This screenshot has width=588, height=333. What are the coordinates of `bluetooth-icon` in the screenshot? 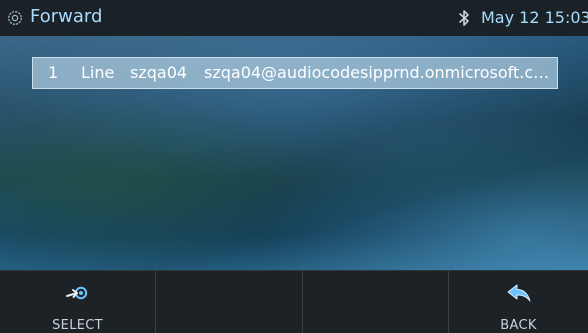 It's located at (464, 18).